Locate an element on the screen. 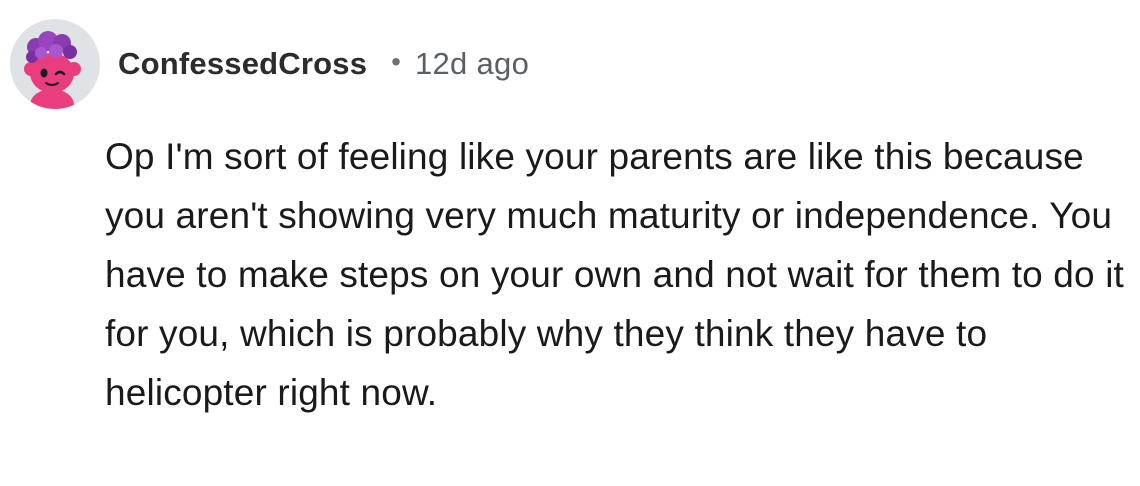 Image resolution: width=1140 pixels, height=486 pixels. comment-header: ConfessedCross • 12d ago is located at coordinates (269, 64).